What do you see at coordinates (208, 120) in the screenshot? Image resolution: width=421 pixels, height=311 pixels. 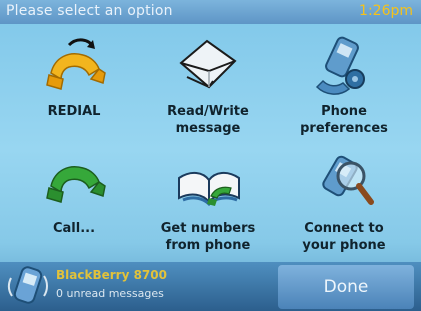 I see `menu-item-label: Read/Write message` at bounding box center [208, 120].